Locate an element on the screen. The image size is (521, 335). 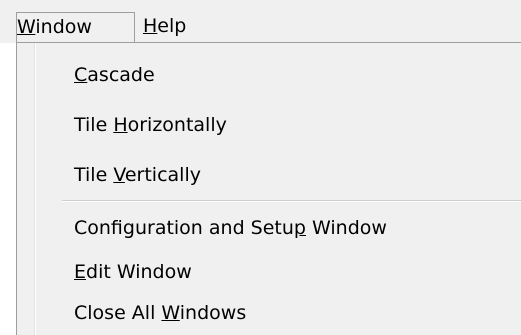
menu-help: Help is located at coordinates (163, 27).